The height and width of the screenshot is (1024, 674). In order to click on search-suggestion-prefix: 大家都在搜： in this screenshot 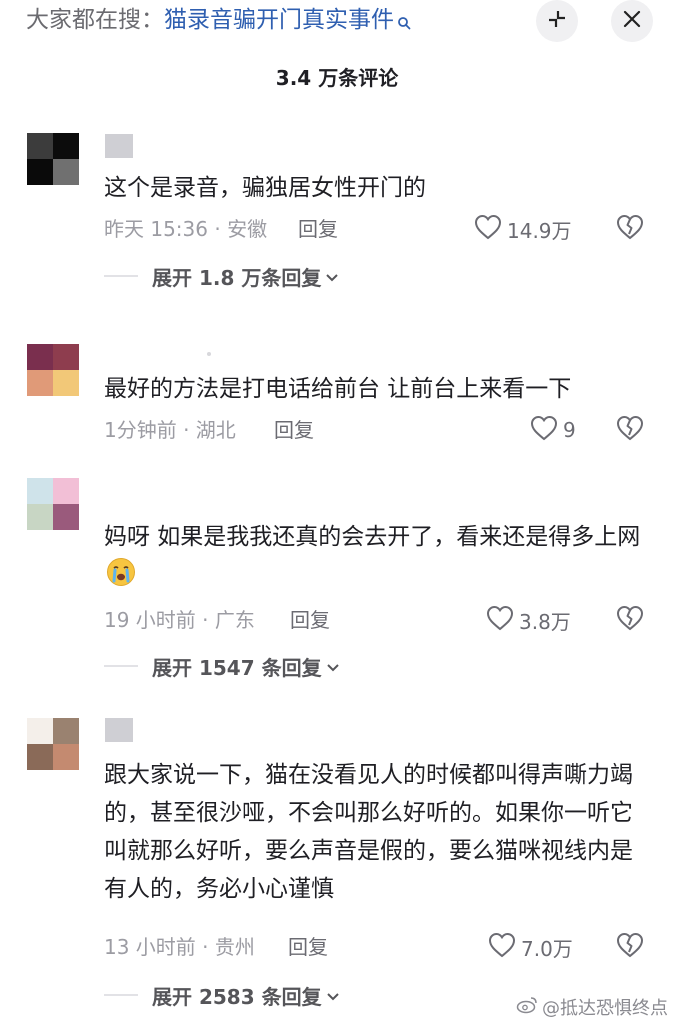, I will do `click(95, 20)`.